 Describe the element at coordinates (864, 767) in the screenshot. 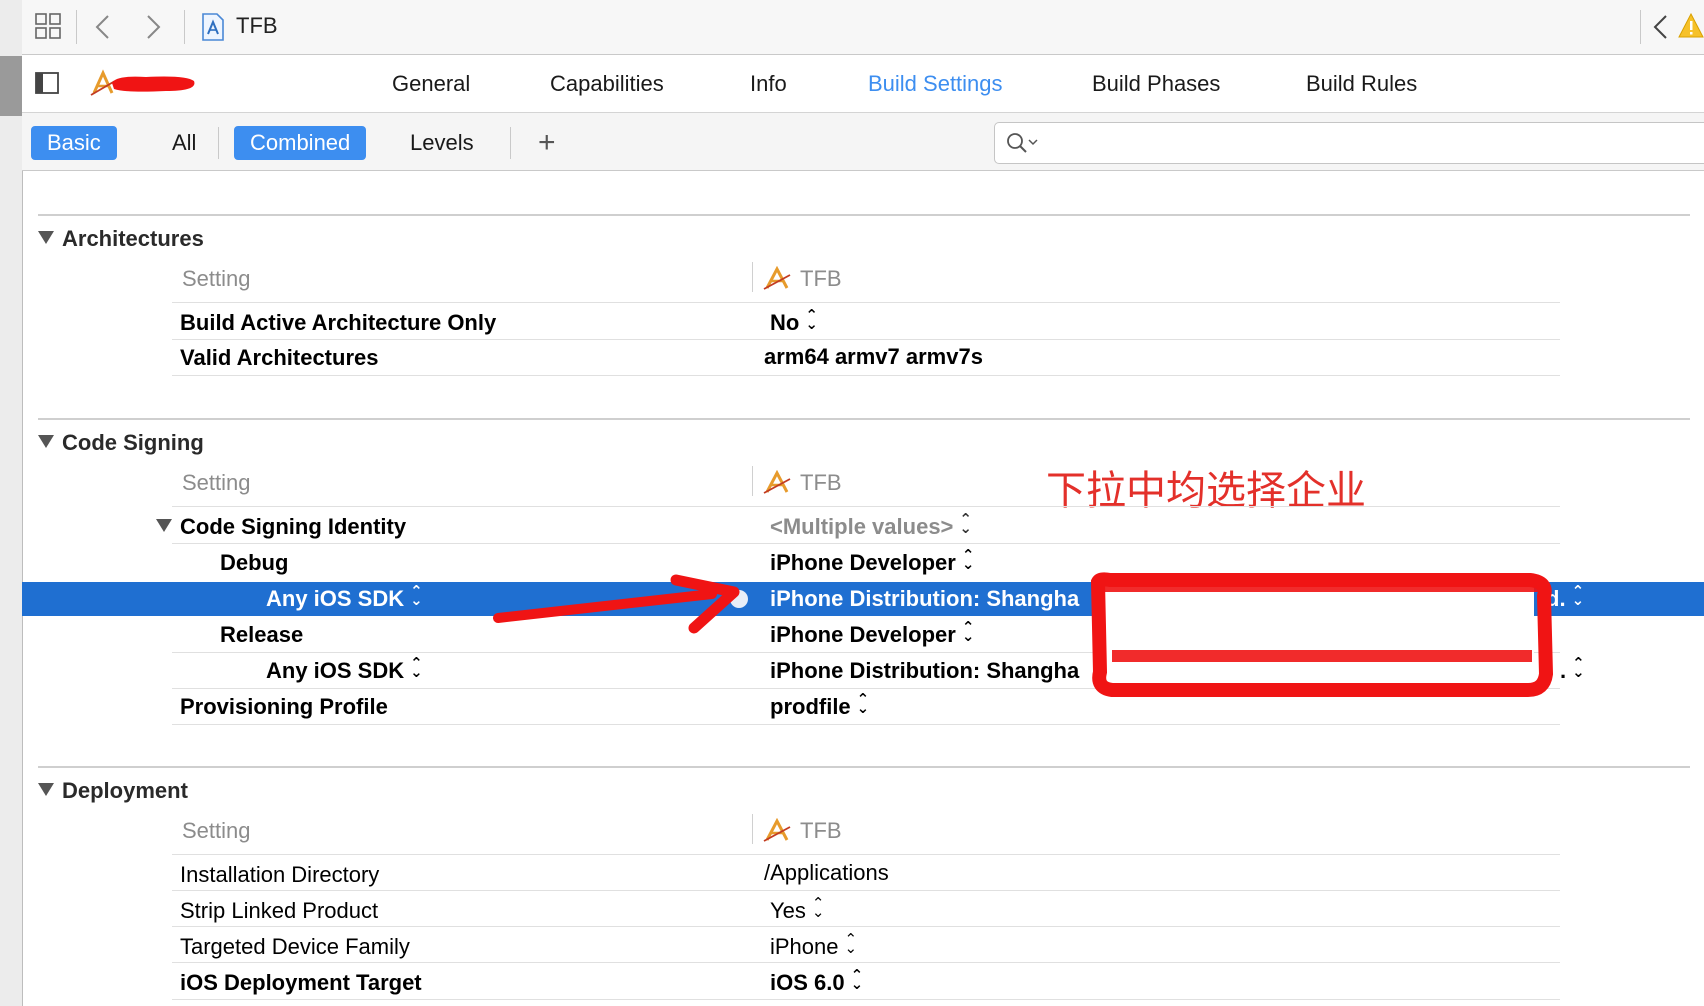

I see `section-divider` at that location.